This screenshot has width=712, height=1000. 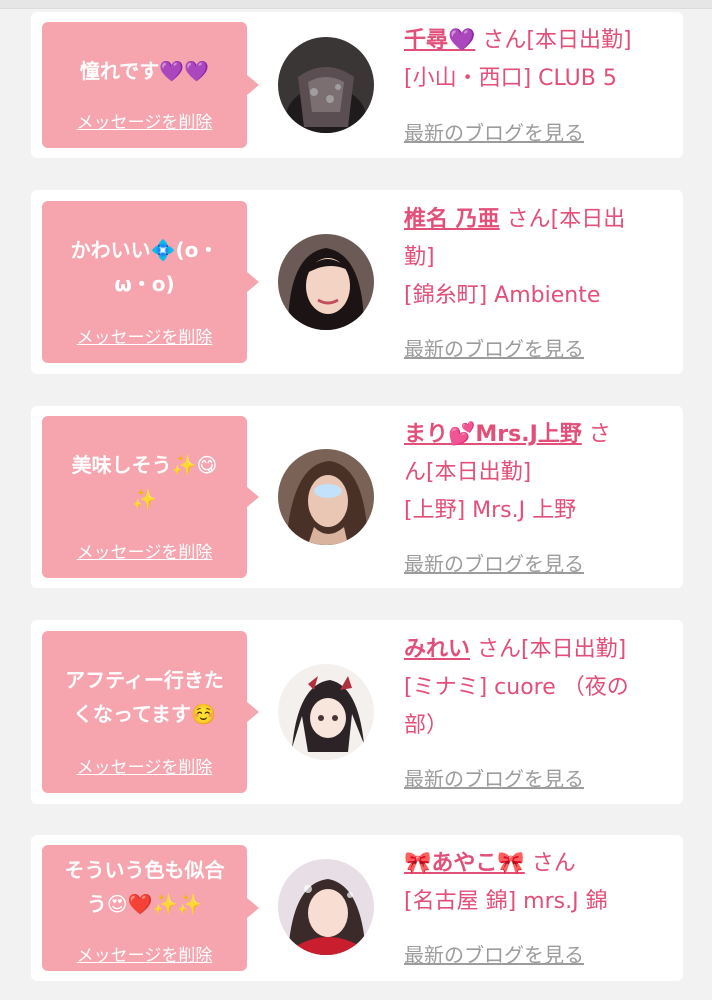 I want to click on message-bubble: かわいい💠(o・ ω・o) メッセージを削除, so click(x=150, y=282).